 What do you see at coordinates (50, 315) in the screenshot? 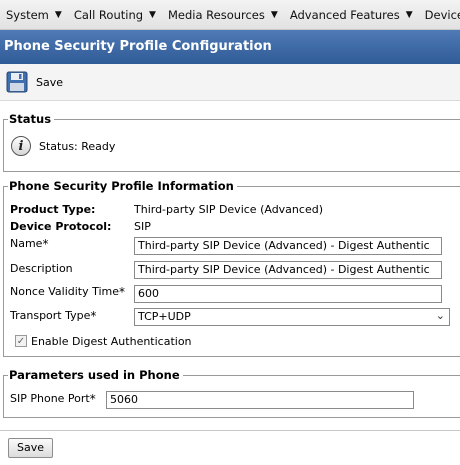
I see `transport-type-label-text: Transport Type` at bounding box center [50, 315].